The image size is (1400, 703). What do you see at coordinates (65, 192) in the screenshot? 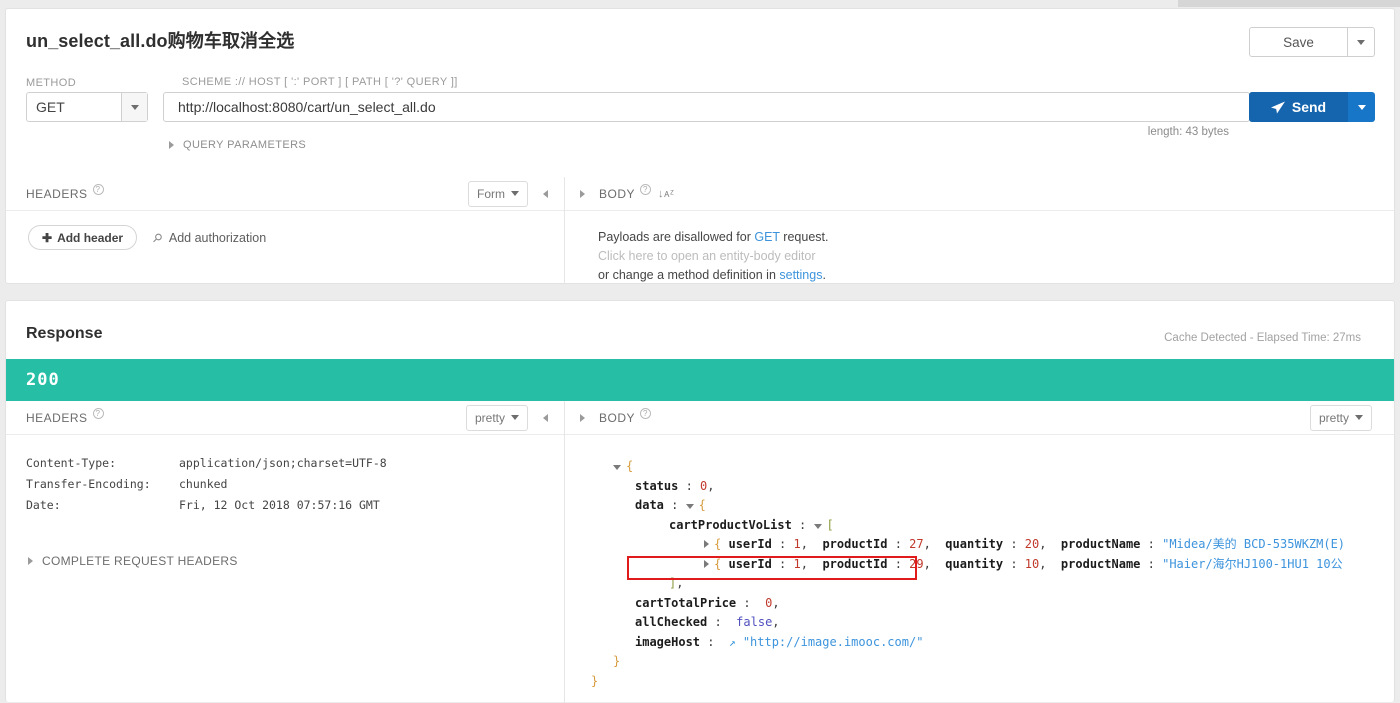
I see `request-headers-title: HEADERS ?` at bounding box center [65, 192].